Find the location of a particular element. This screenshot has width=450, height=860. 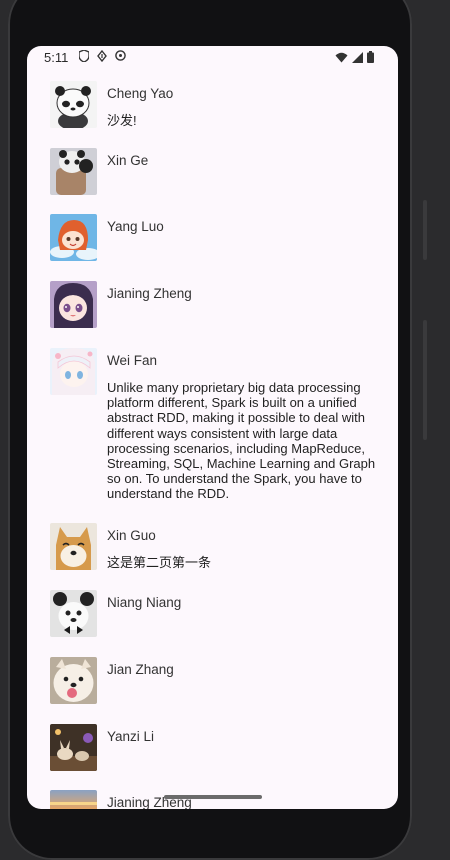

author-name: Jianing Zheng is located at coordinates (149, 293).